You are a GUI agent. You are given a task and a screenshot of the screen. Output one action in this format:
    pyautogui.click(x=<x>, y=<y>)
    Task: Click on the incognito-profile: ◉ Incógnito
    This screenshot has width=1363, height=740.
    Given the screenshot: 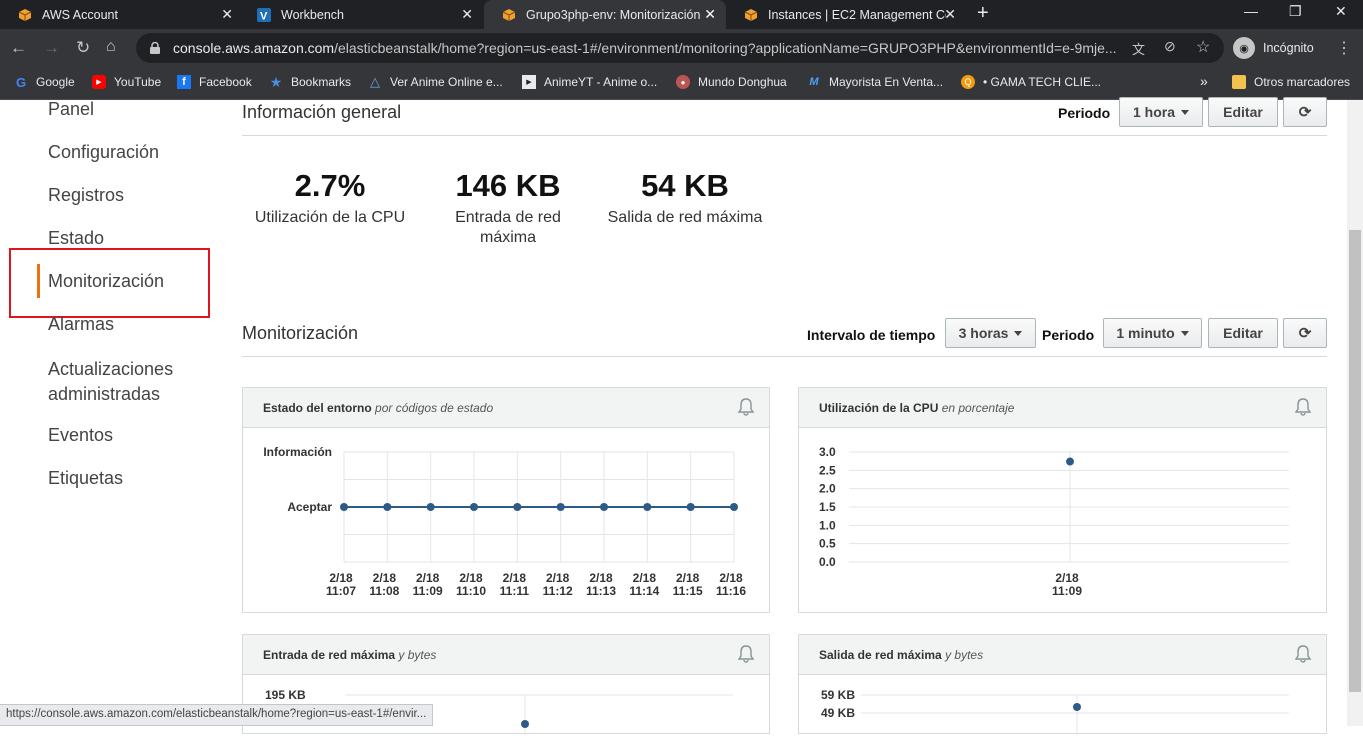 What is the action you would take?
    pyautogui.click(x=1273, y=48)
    